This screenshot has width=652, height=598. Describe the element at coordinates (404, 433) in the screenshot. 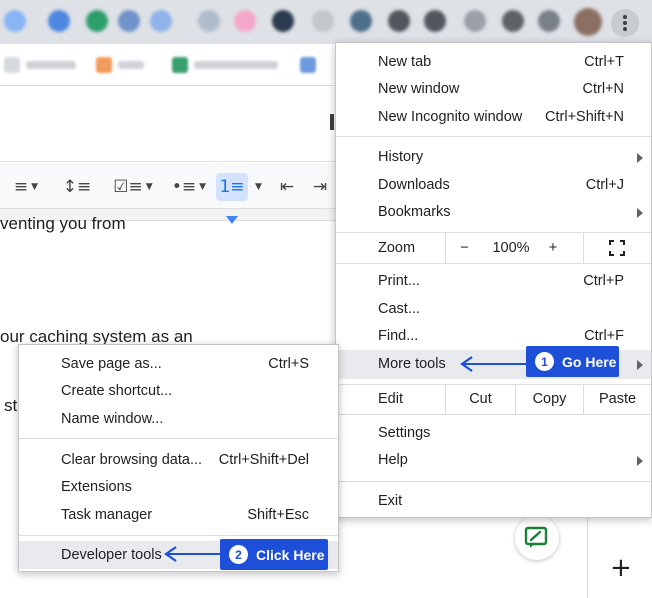

I see `menu-item-label: Settings` at that location.